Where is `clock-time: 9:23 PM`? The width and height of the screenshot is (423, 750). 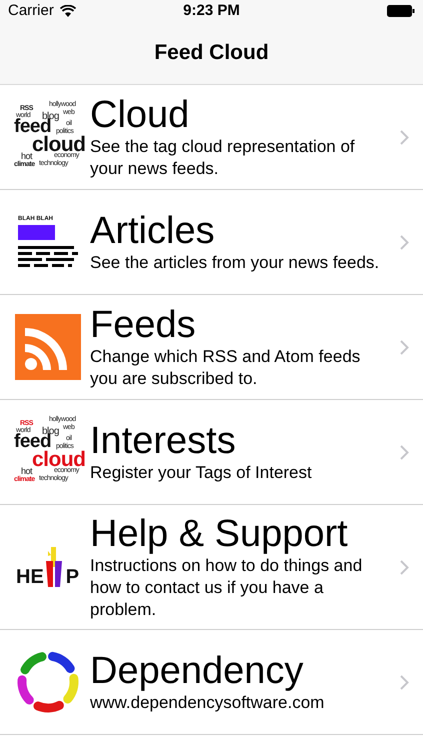 clock-time: 9:23 PM is located at coordinates (211, 10).